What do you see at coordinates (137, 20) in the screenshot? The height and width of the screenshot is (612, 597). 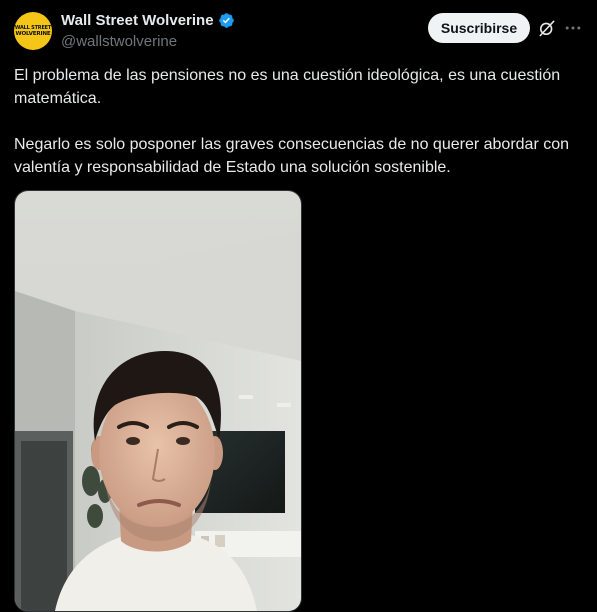 I see `author-display-name: Wall Street Wolverine` at bounding box center [137, 20].